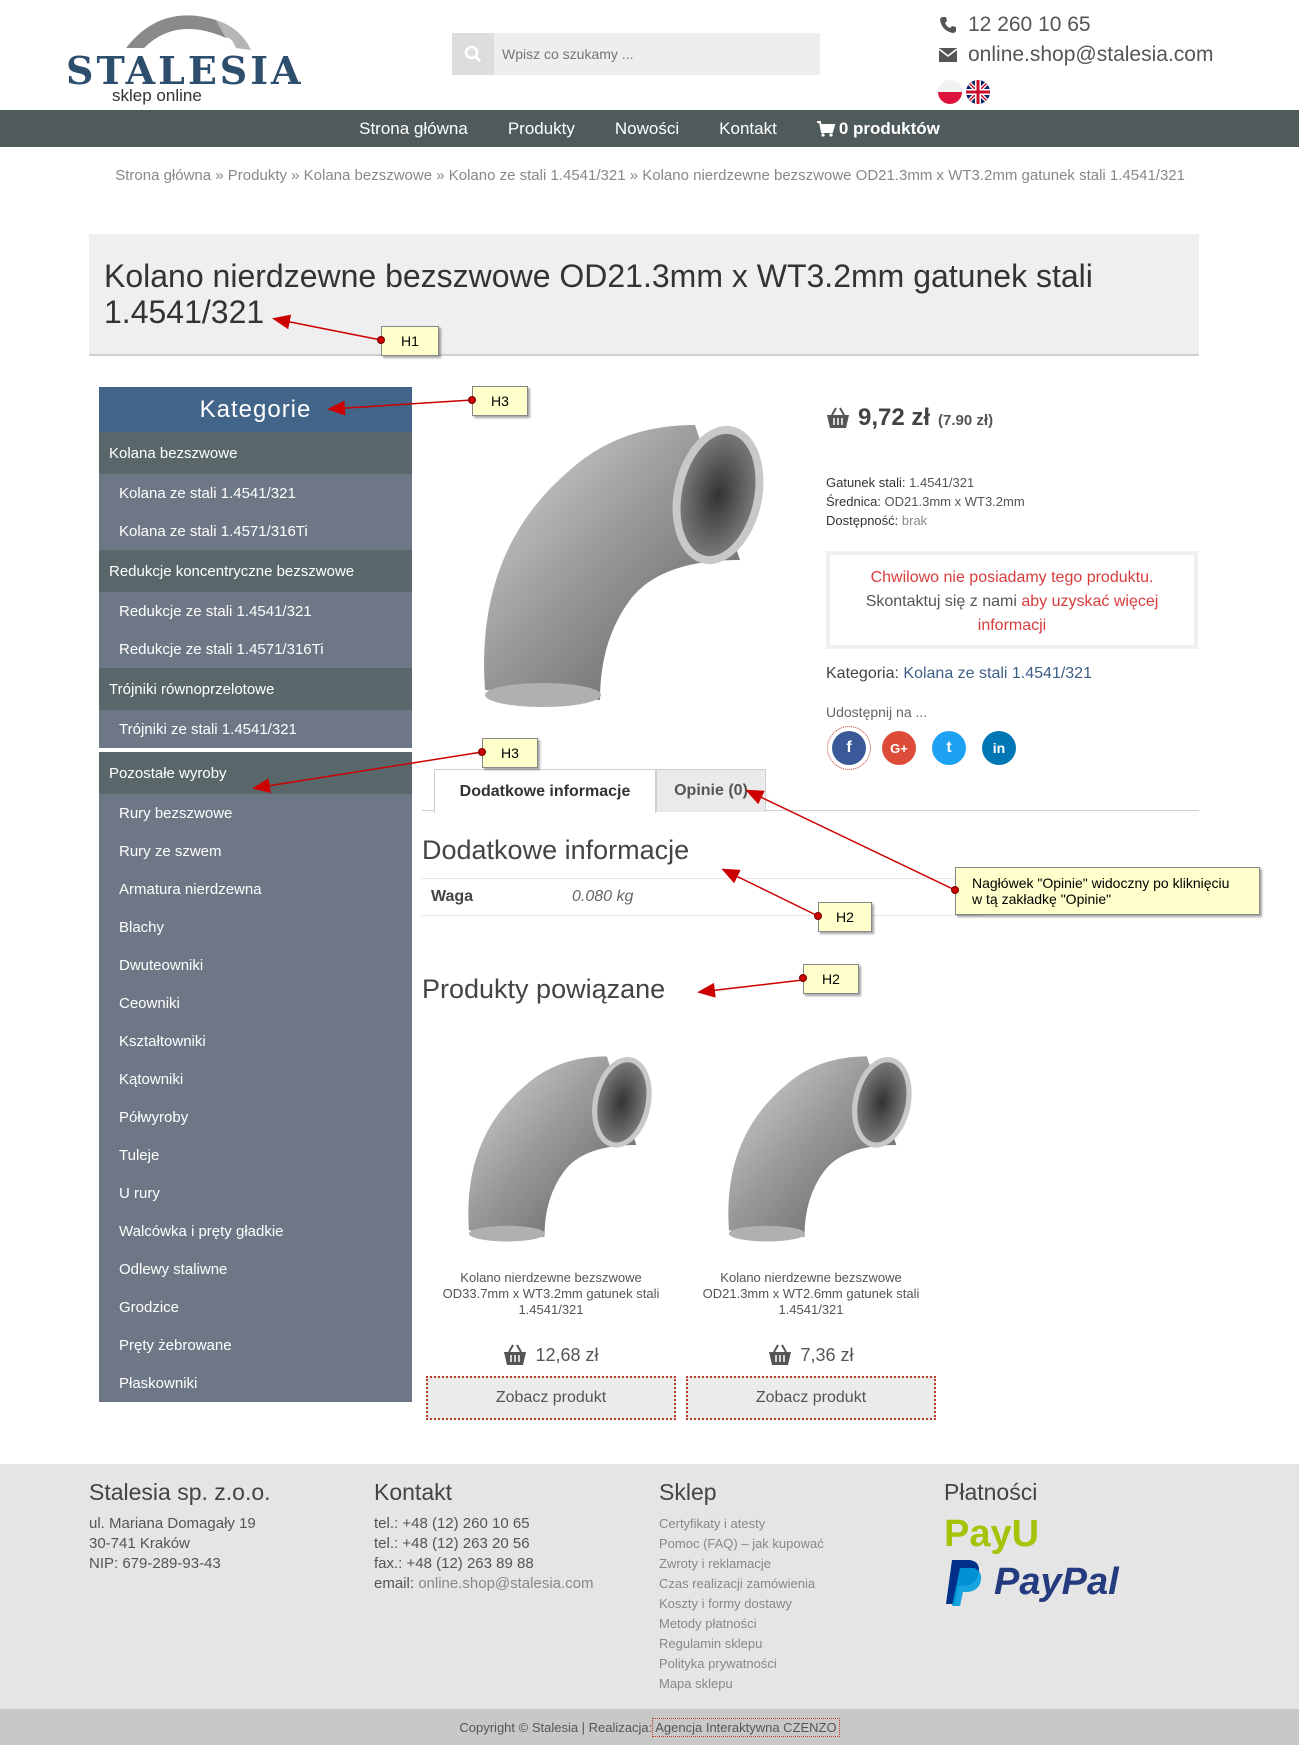  What do you see at coordinates (413, 129) in the screenshot?
I see `nav-home: Strona główna` at bounding box center [413, 129].